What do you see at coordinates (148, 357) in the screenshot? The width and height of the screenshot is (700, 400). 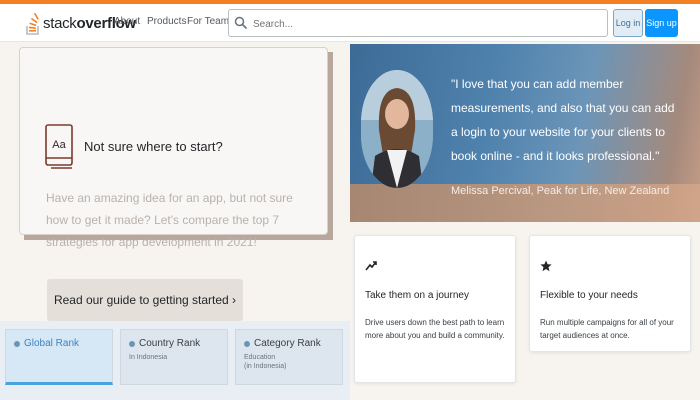 I see `country-rank-sub: In Indonesia` at bounding box center [148, 357].